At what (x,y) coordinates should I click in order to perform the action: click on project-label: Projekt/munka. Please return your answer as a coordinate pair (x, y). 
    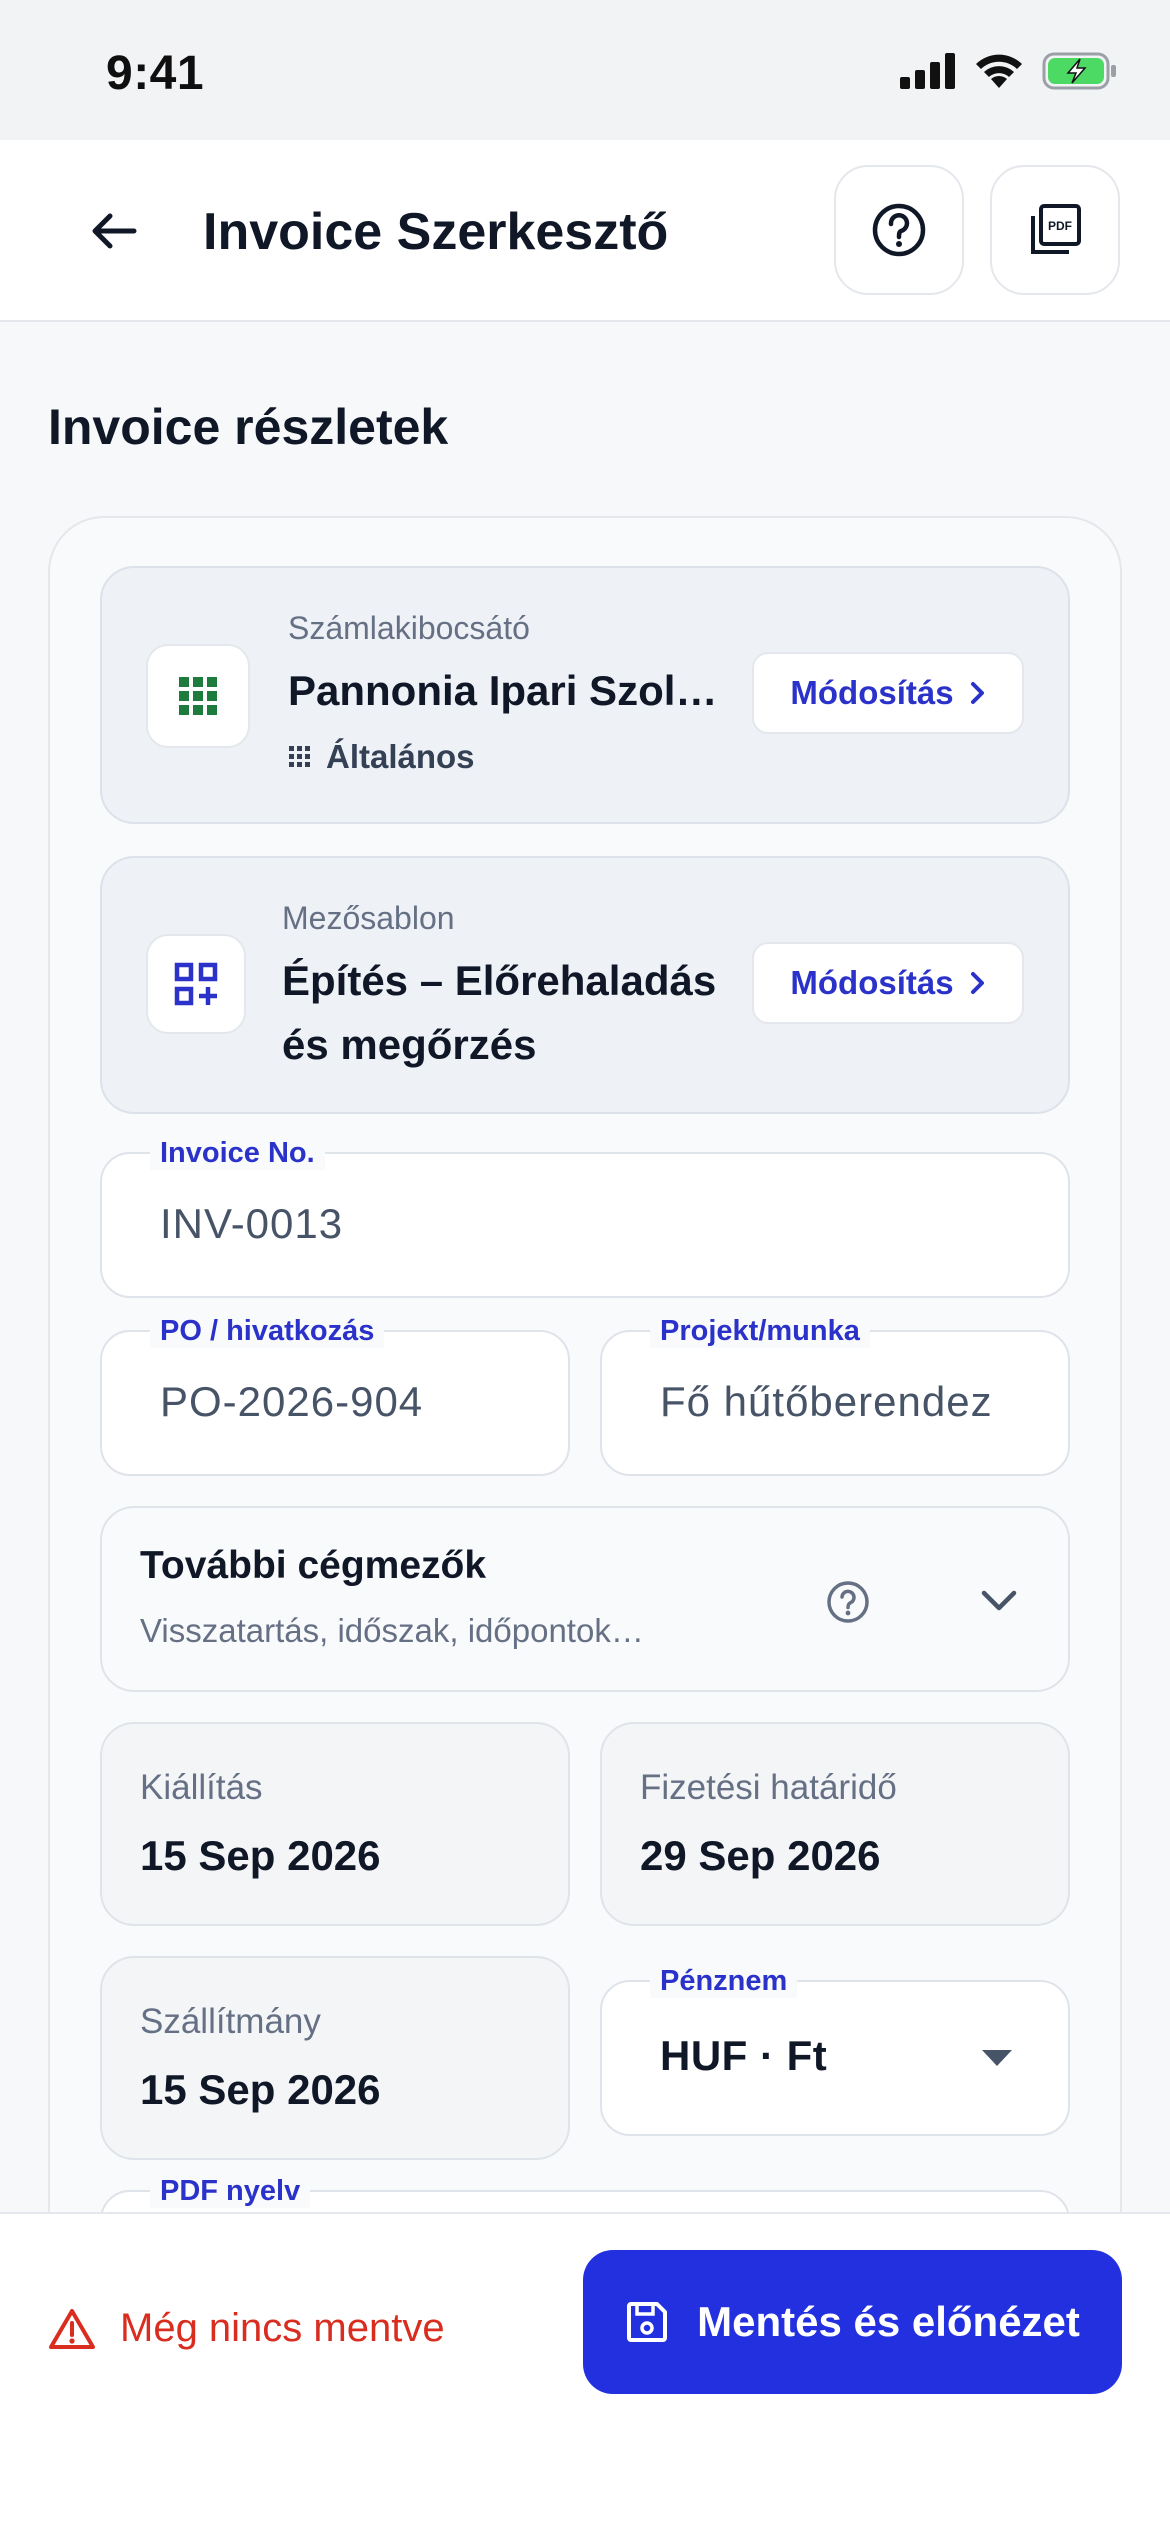
    Looking at the image, I should click on (760, 1331).